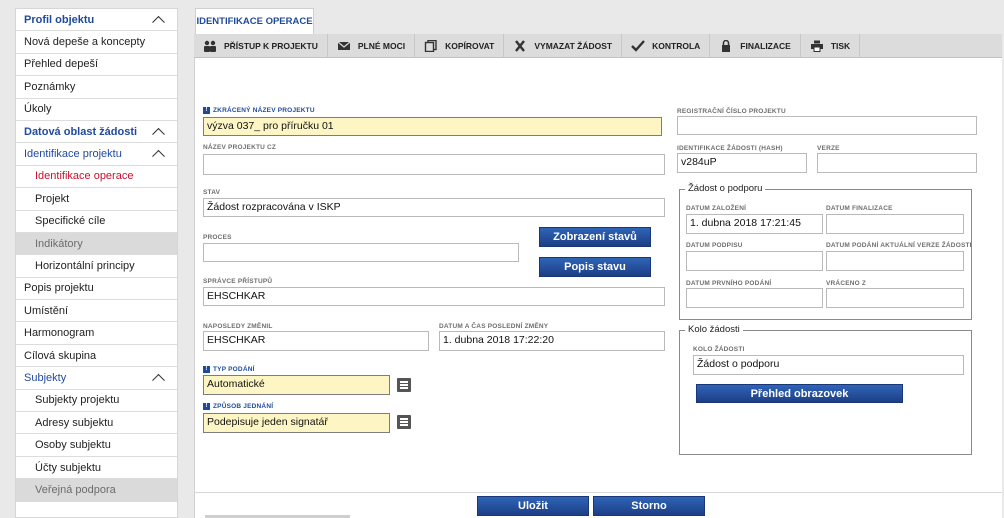 The width and height of the screenshot is (1004, 518). I want to click on typ-podani-field: Automatické, so click(296, 385).